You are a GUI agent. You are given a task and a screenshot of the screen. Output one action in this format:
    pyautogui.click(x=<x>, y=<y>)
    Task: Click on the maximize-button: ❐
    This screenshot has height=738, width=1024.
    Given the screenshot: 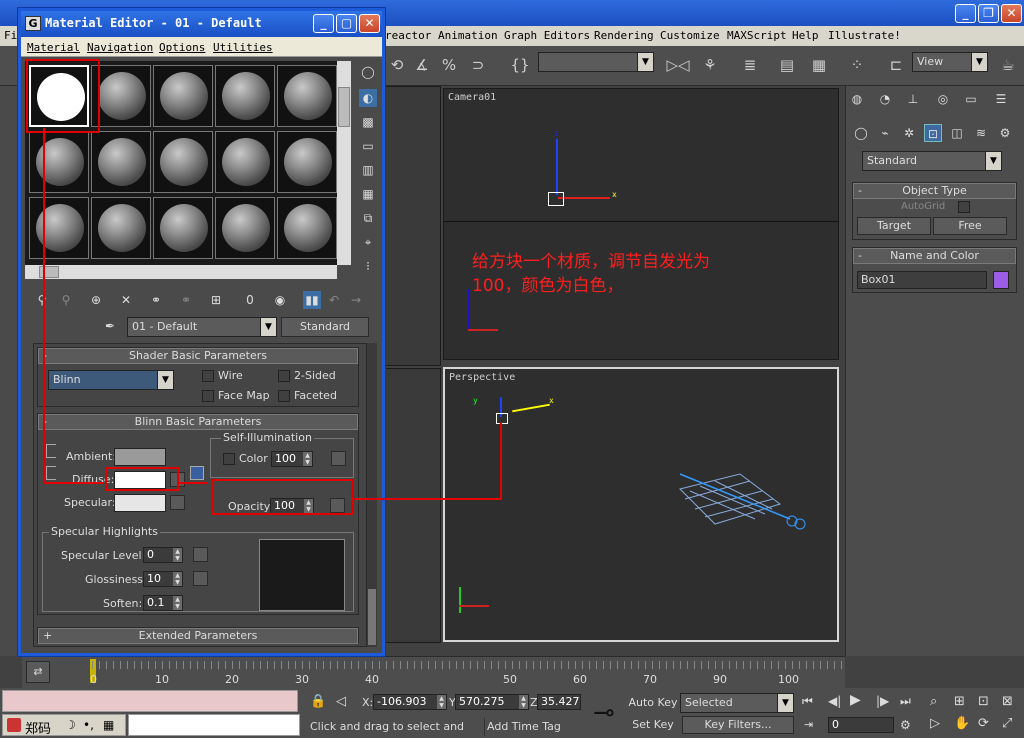 What is the action you would take?
    pyautogui.click(x=988, y=13)
    